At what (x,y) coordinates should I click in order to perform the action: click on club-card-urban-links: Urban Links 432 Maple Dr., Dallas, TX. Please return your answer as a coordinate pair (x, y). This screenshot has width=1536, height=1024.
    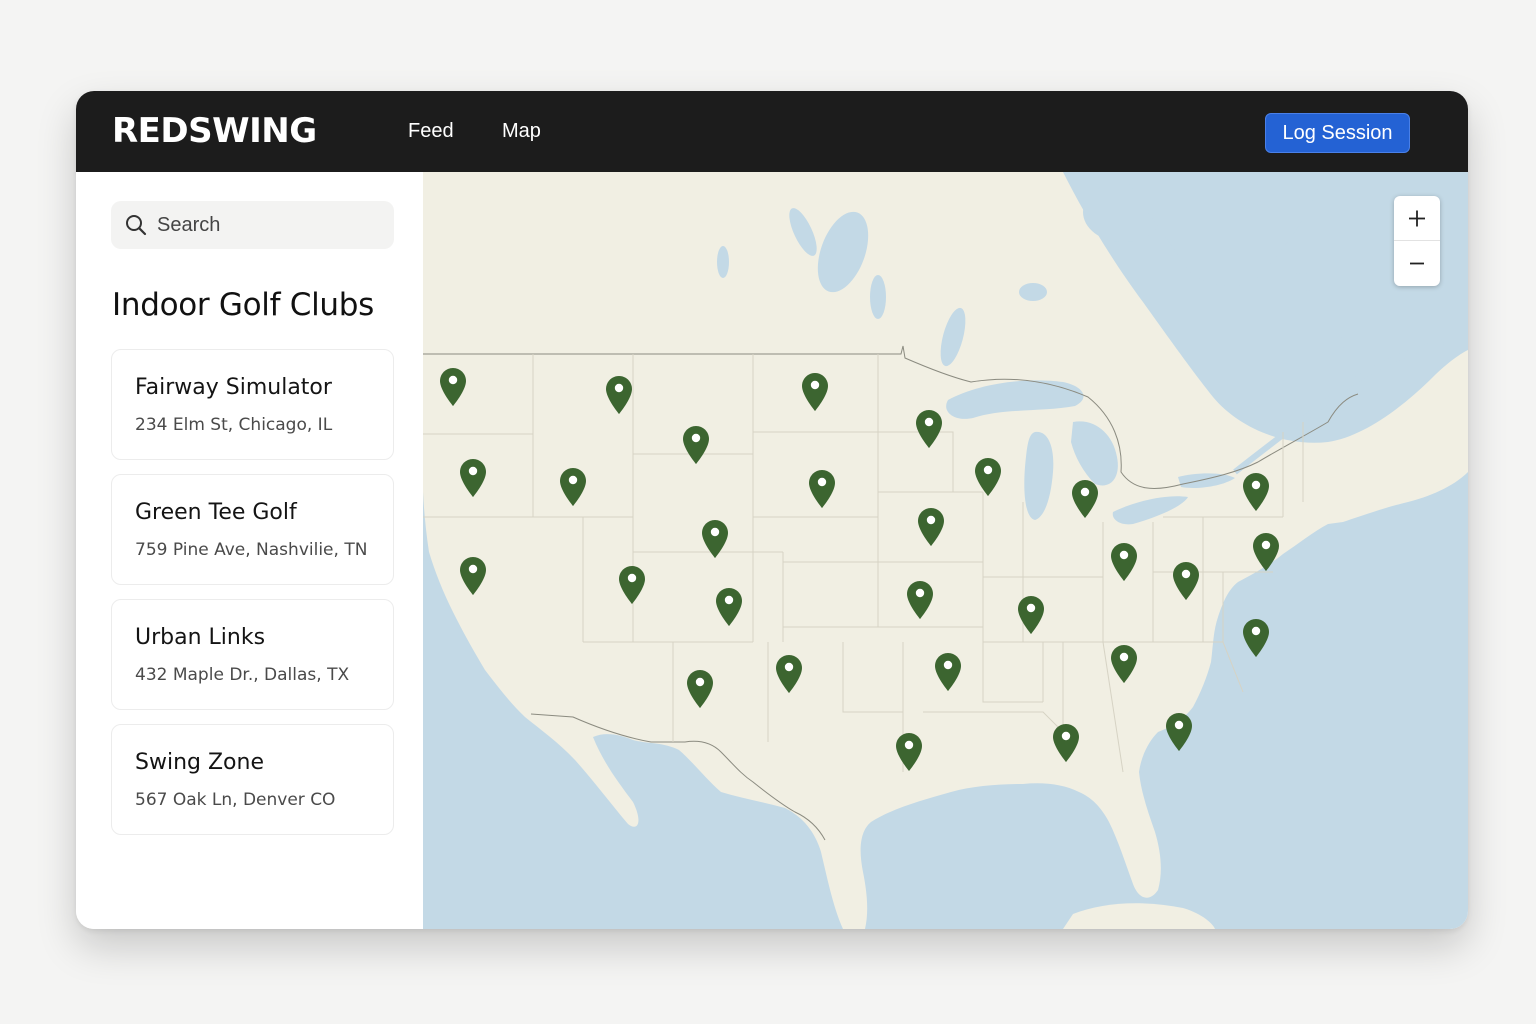
    Looking at the image, I should click on (252, 654).